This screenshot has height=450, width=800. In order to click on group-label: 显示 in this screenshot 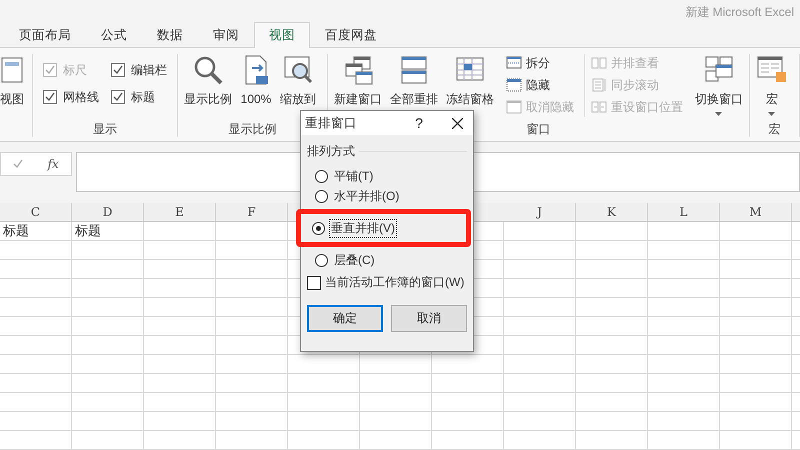, I will do `click(105, 128)`.